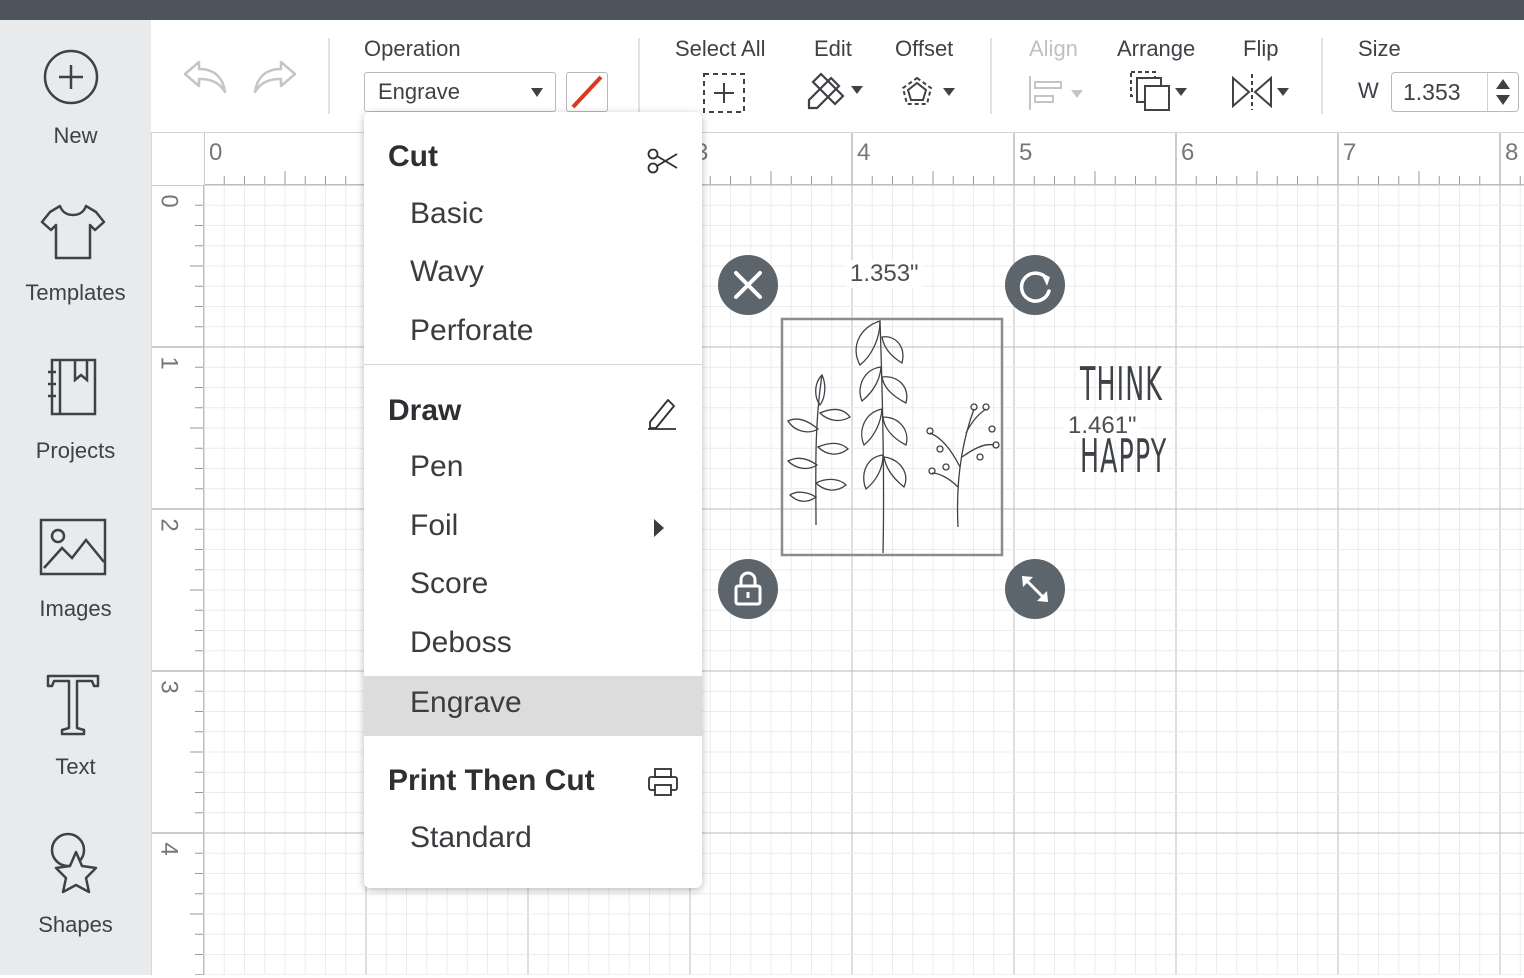 This screenshot has width=1524, height=978. I want to click on operation-label: Operation, so click(412, 48).